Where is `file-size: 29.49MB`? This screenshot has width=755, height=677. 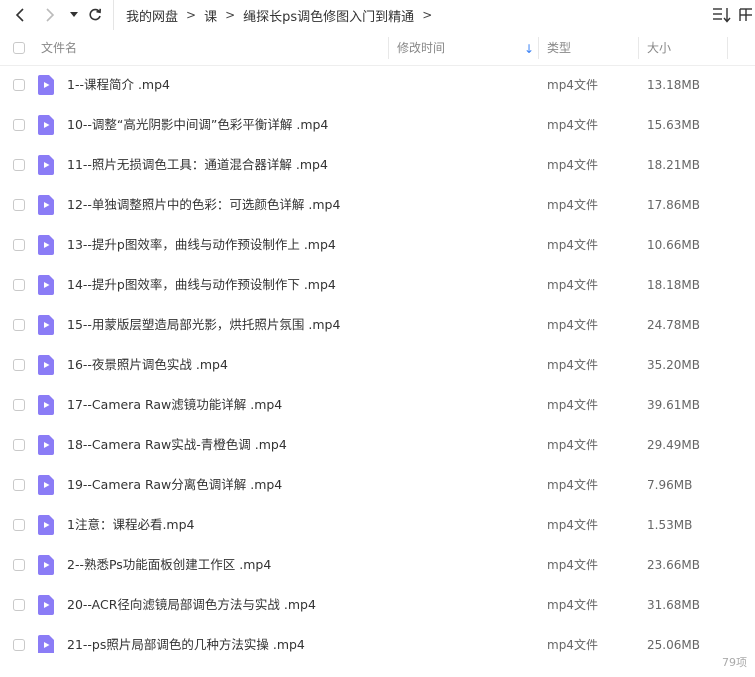
file-size: 29.49MB is located at coordinates (673, 445).